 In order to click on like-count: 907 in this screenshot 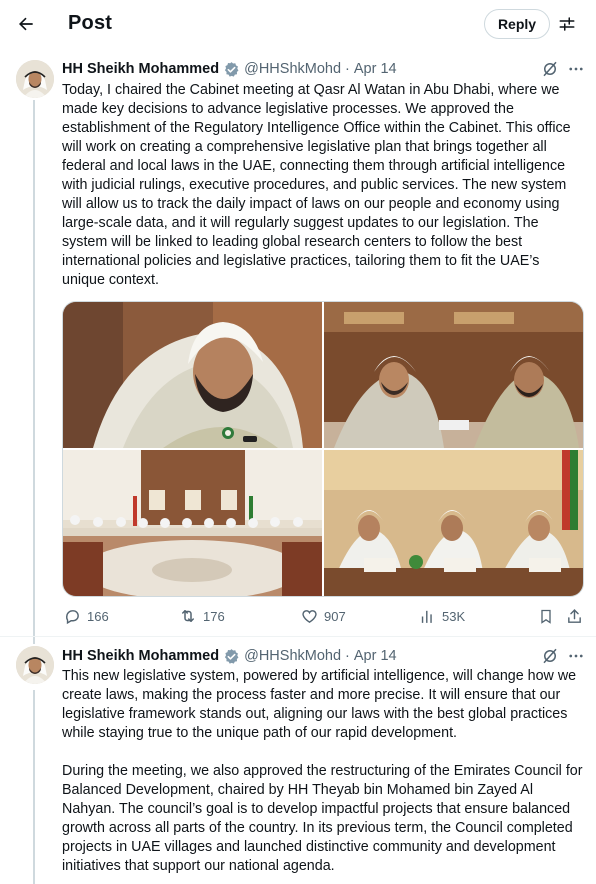, I will do `click(335, 616)`.